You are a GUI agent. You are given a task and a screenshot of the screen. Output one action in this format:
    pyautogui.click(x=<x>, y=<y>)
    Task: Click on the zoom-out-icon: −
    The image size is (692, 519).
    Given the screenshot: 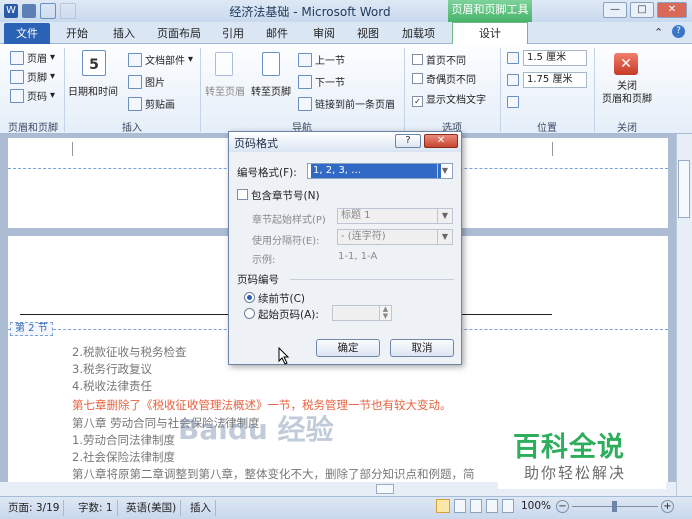 What is the action you would take?
    pyautogui.click(x=562, y=506)
    